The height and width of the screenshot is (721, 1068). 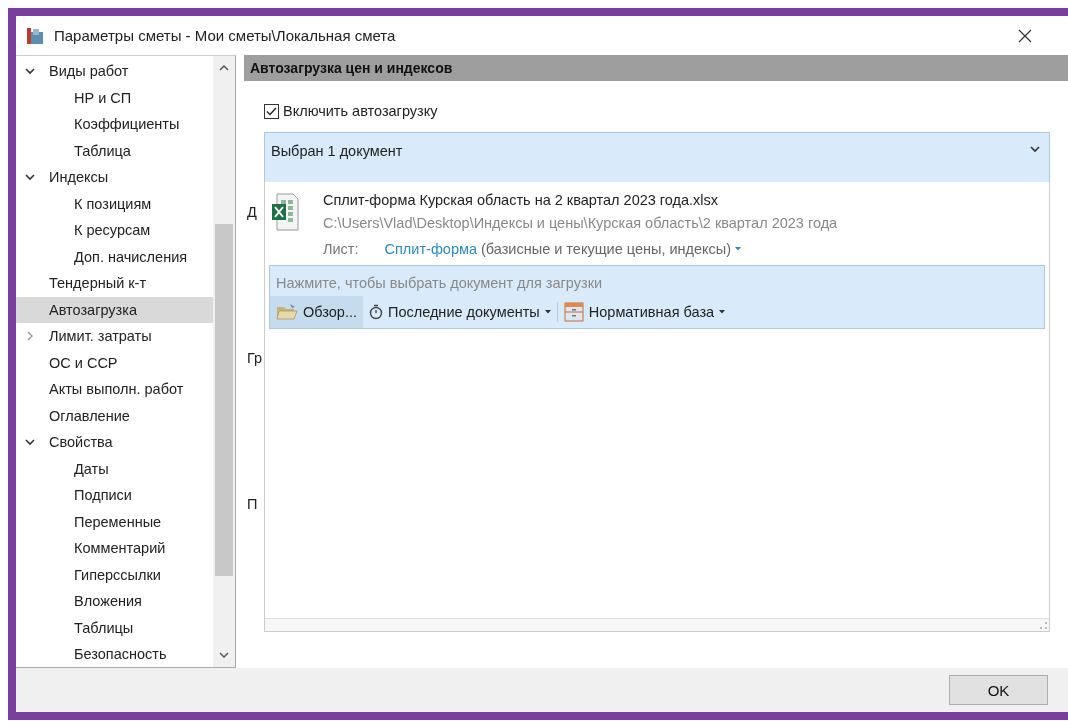 What do you see at coordinates (1035, 149) in the screenshot?
I see `dropdown-chevron-icon` at bounding box center [1035, 149].